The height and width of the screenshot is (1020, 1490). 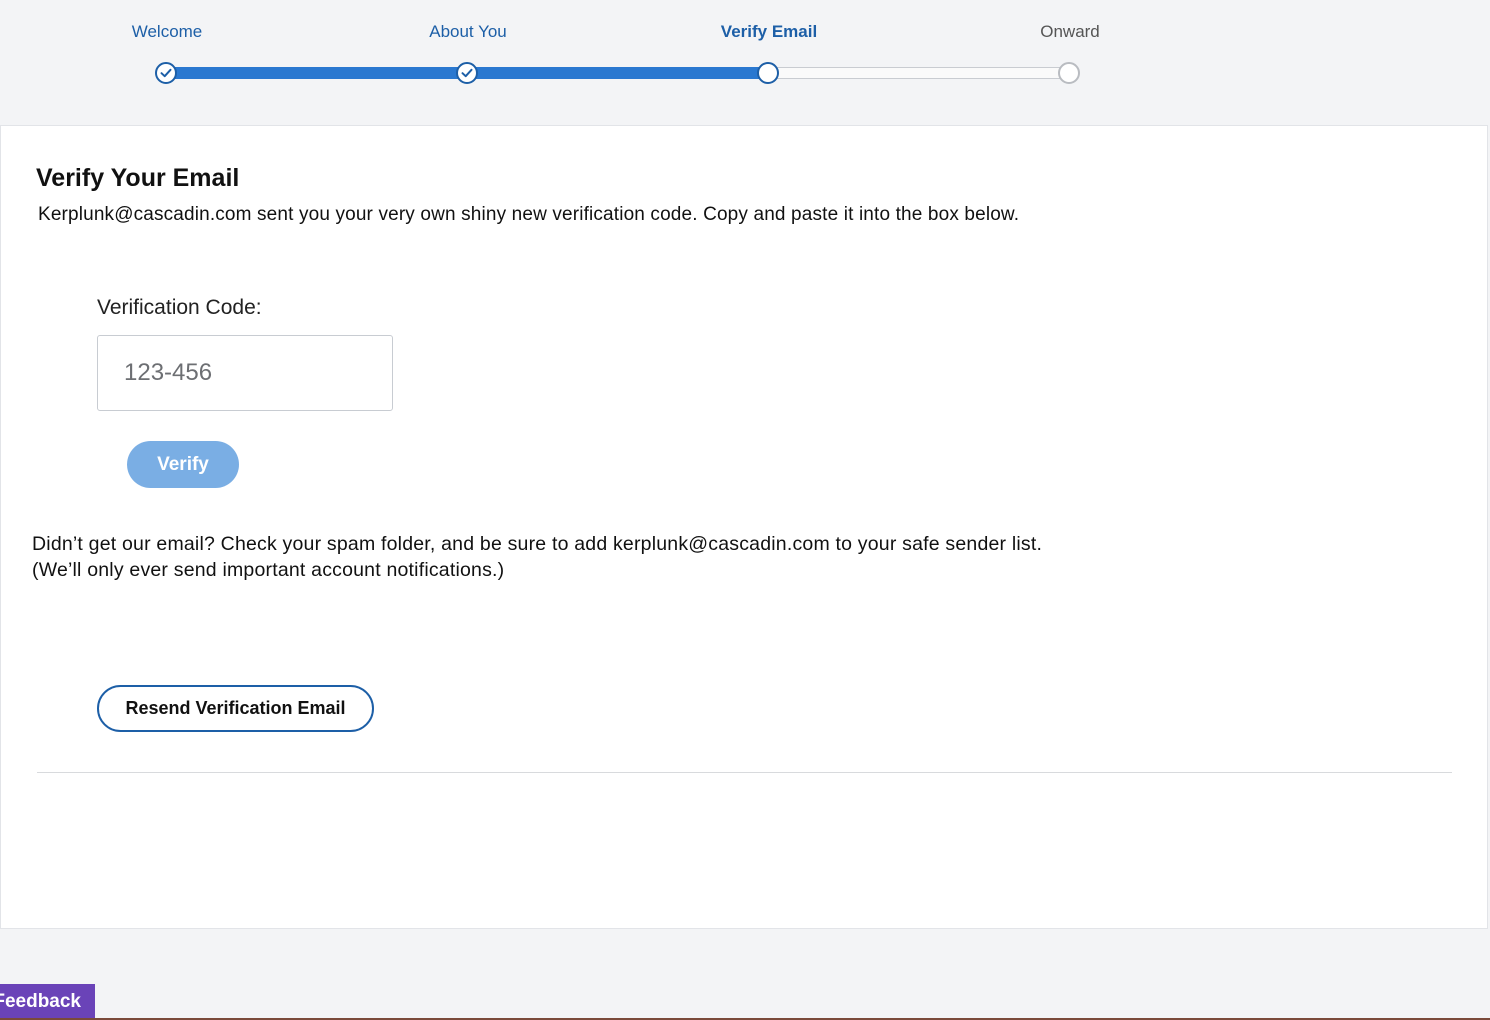 What do you see at coordinates (745, 62) in the screenshot?
I see `progress-stepper: Welcome About You Verify Email Onward` at bounding box center [745, 62].